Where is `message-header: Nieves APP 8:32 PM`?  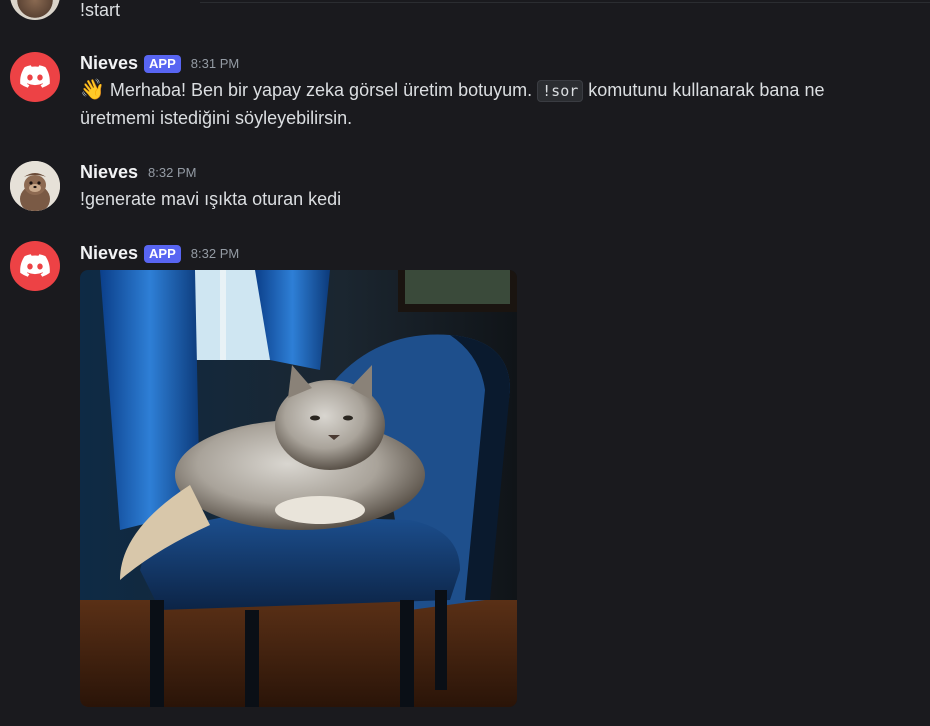 message-header: Nieves APP 8:32 PM is located at coordinates (159, 253).